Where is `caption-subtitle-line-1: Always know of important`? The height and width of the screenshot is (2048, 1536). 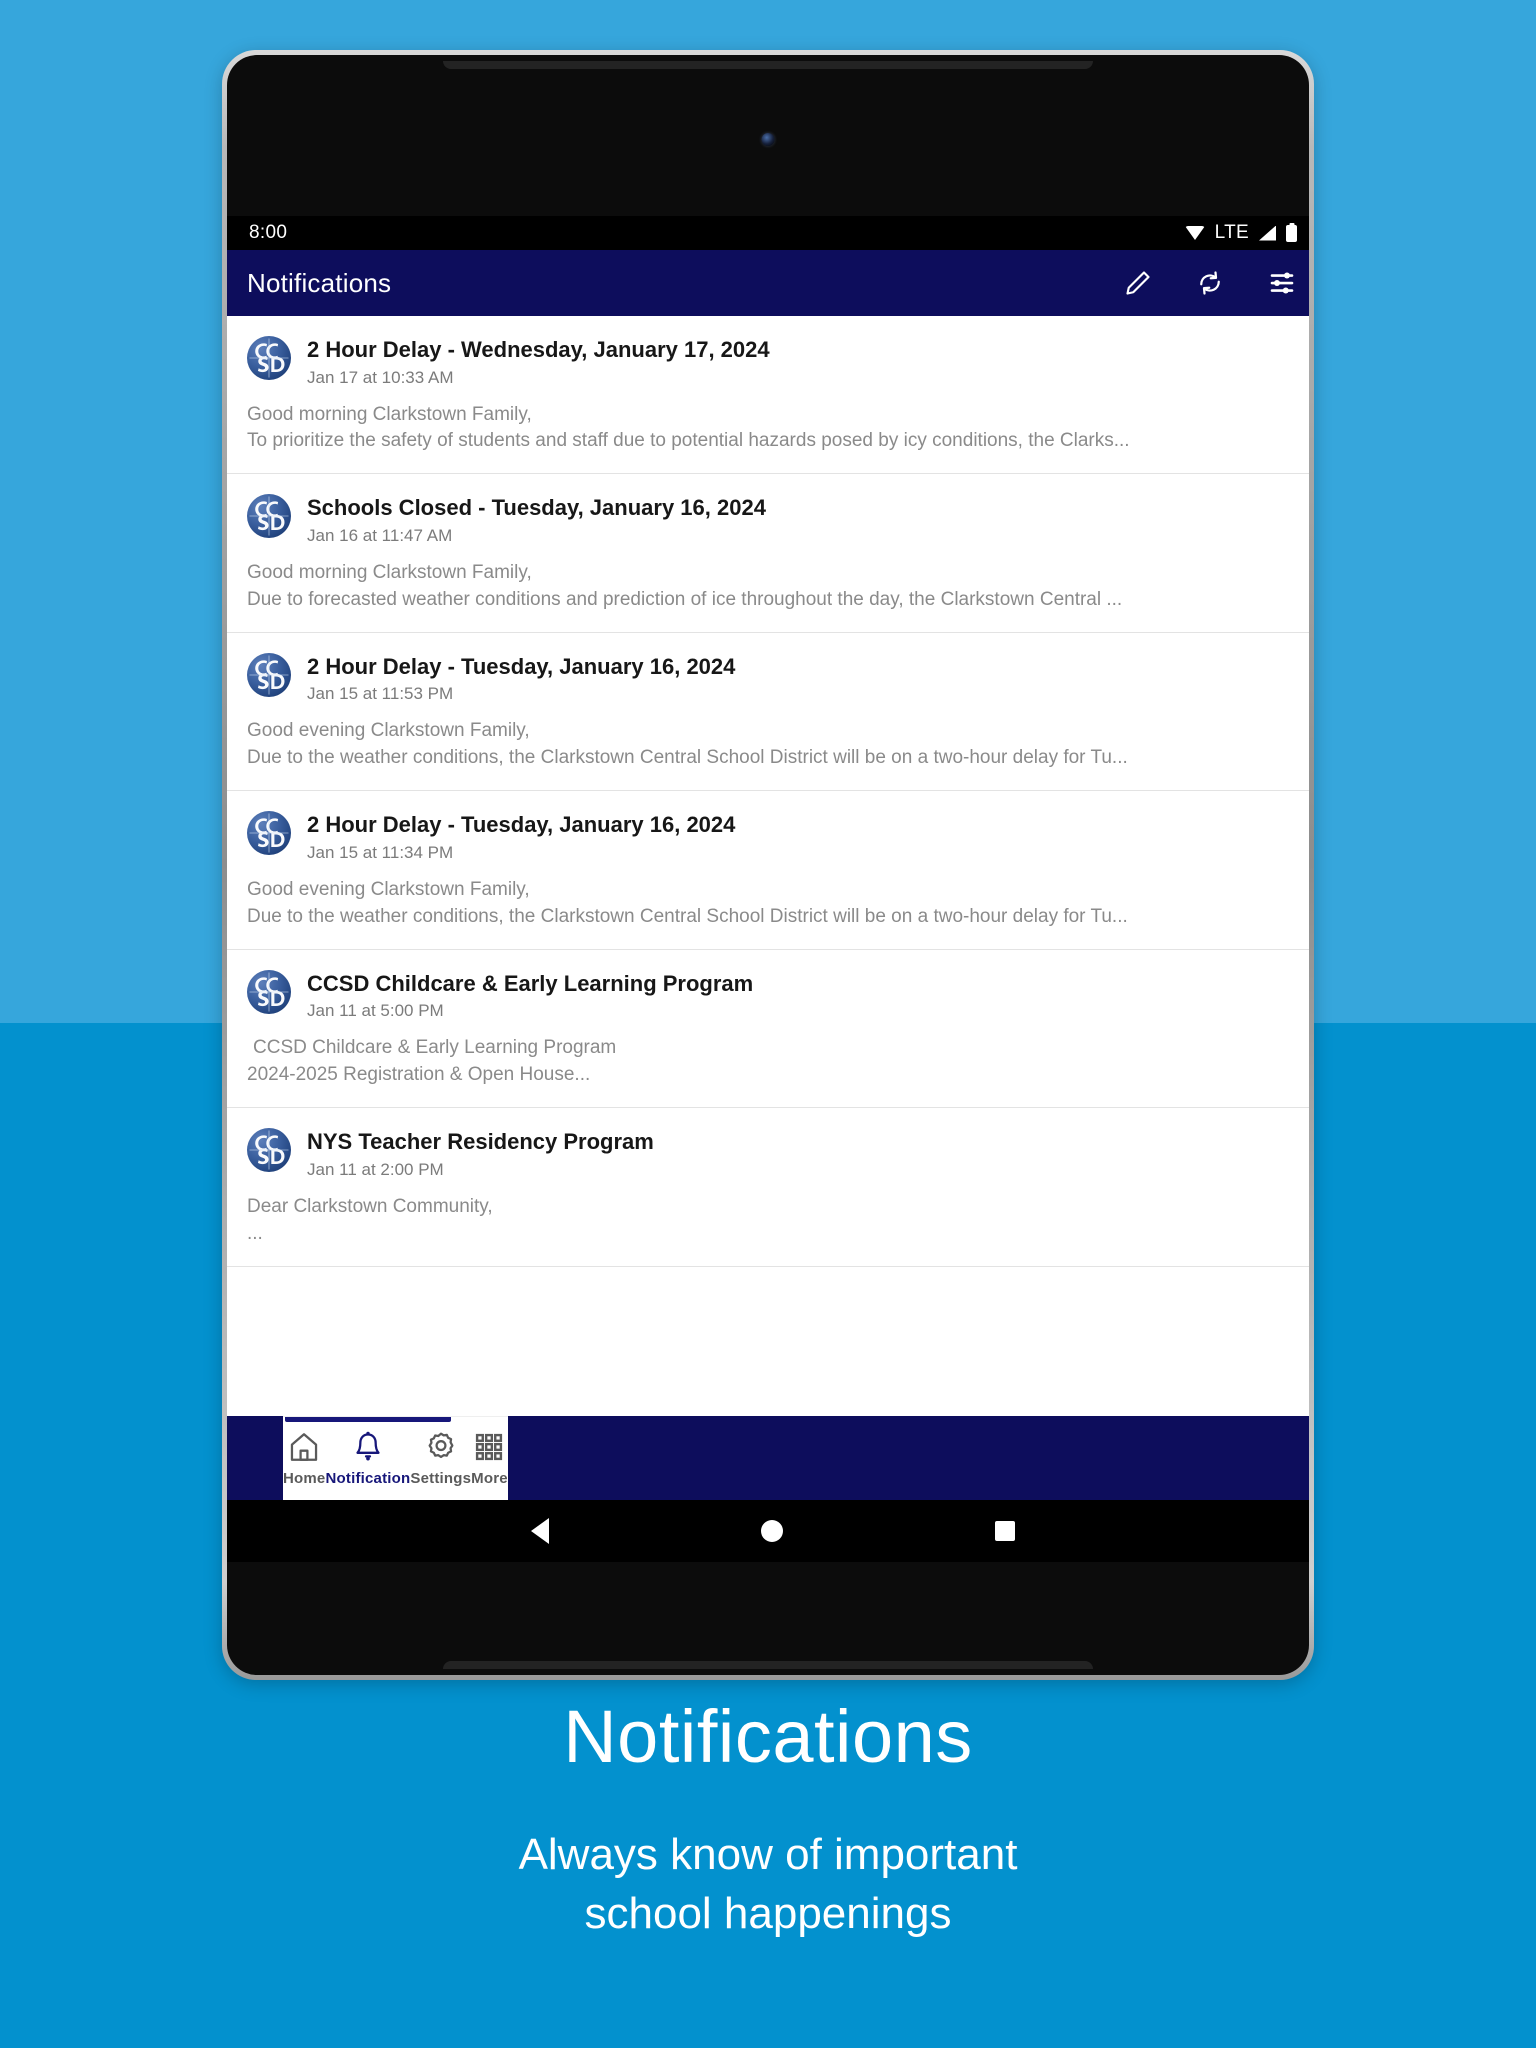
caption-subtitle-line-1: Always know of important is located at coordinates (768, 1854).